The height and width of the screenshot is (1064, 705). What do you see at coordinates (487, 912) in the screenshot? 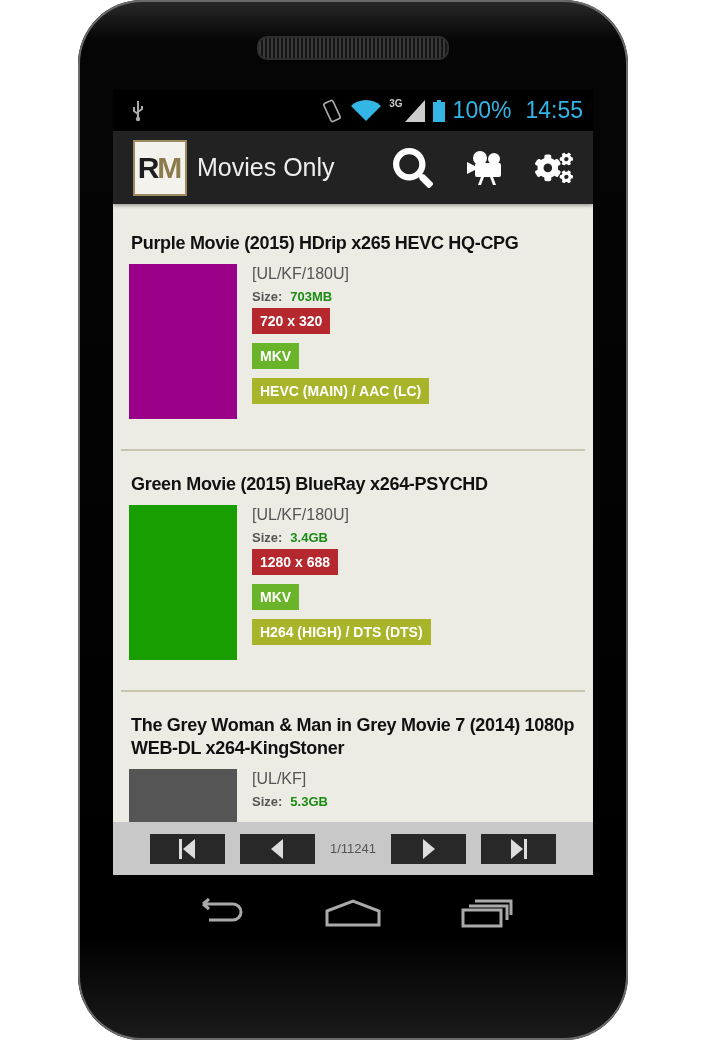
I see `recent-apps-button` at bounding box center [487, 912].